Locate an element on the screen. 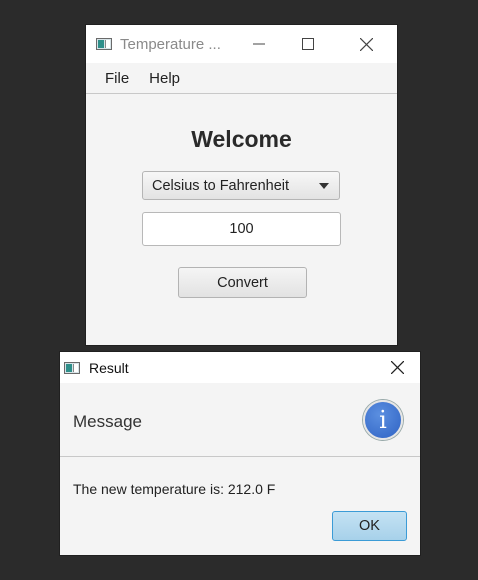 This screenshot has width=478, height=580. temperature-input is located at coordinates (241, 229).